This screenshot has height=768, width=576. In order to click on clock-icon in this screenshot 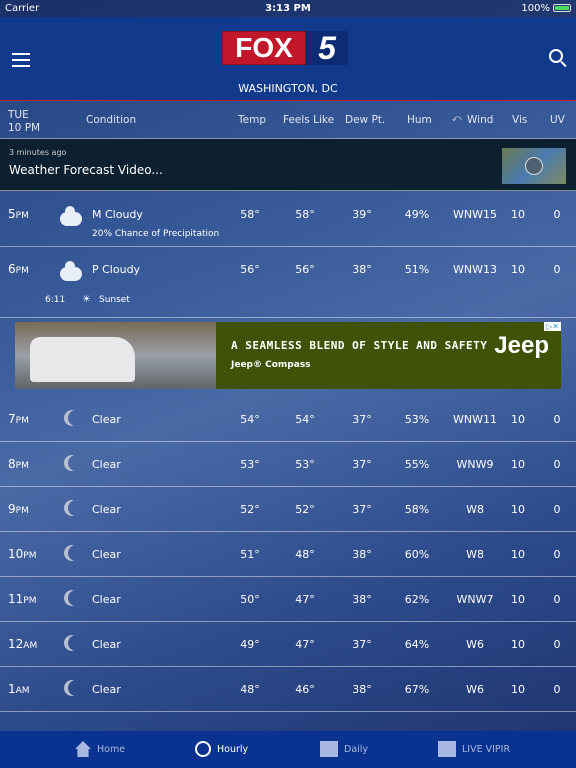, I will do `click(203, 749)`.